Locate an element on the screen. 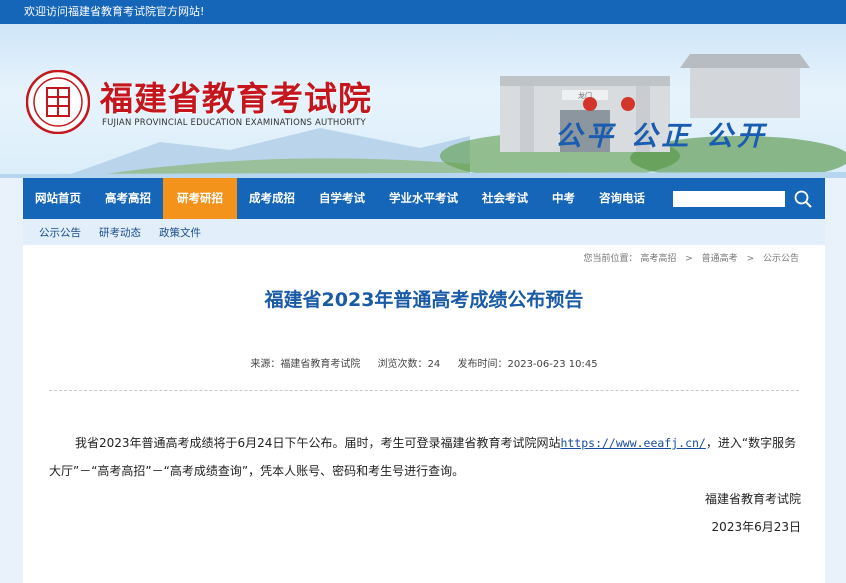  nav-item-graduate-exam: 研考研招 is located at coordinates (200, 198).